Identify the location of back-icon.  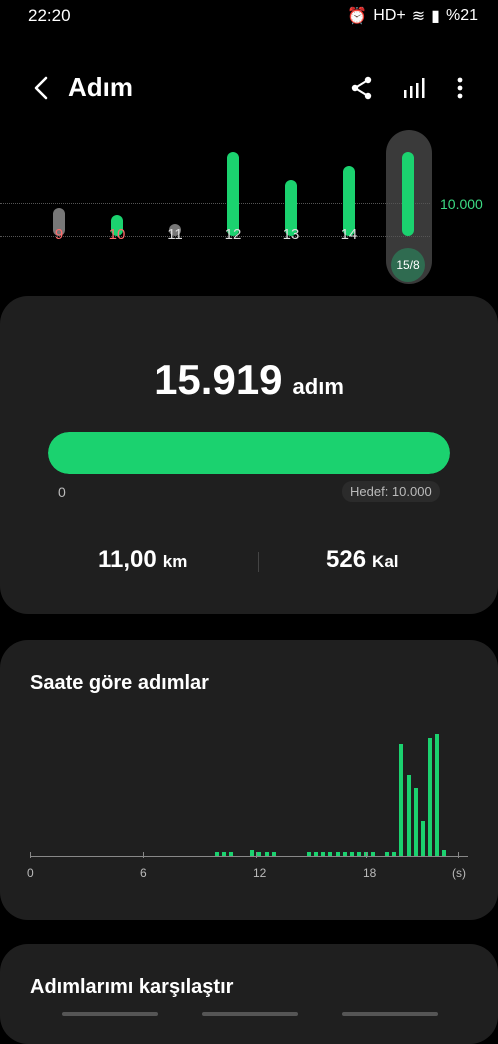
(41, 88).